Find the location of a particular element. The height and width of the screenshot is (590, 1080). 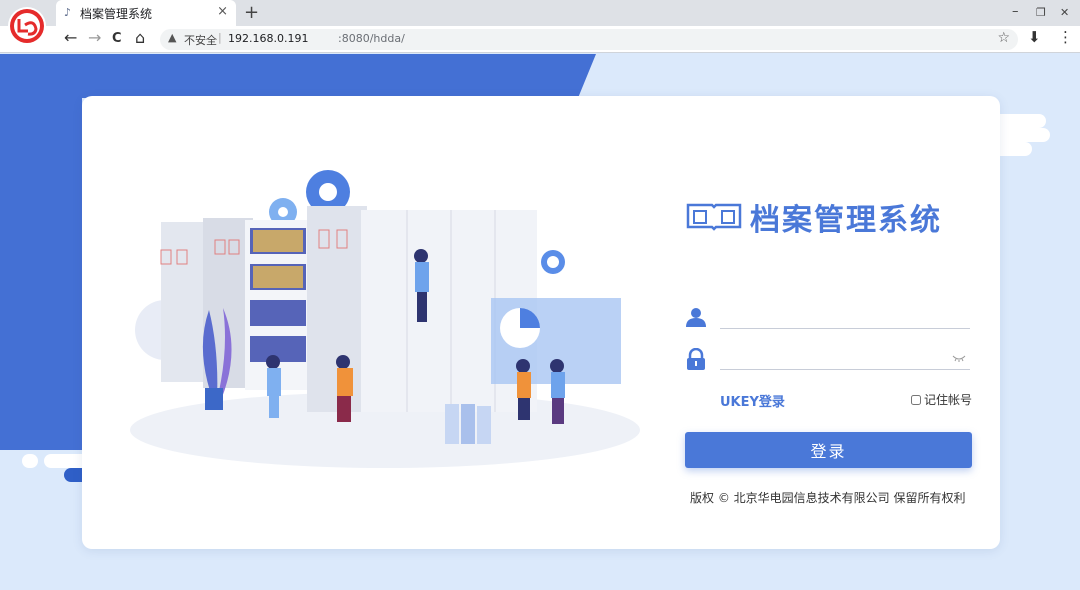

browser-tabbar: ♪ 档案管理系统 × + – ❐ ✕ is located at coordinates (540, 13).